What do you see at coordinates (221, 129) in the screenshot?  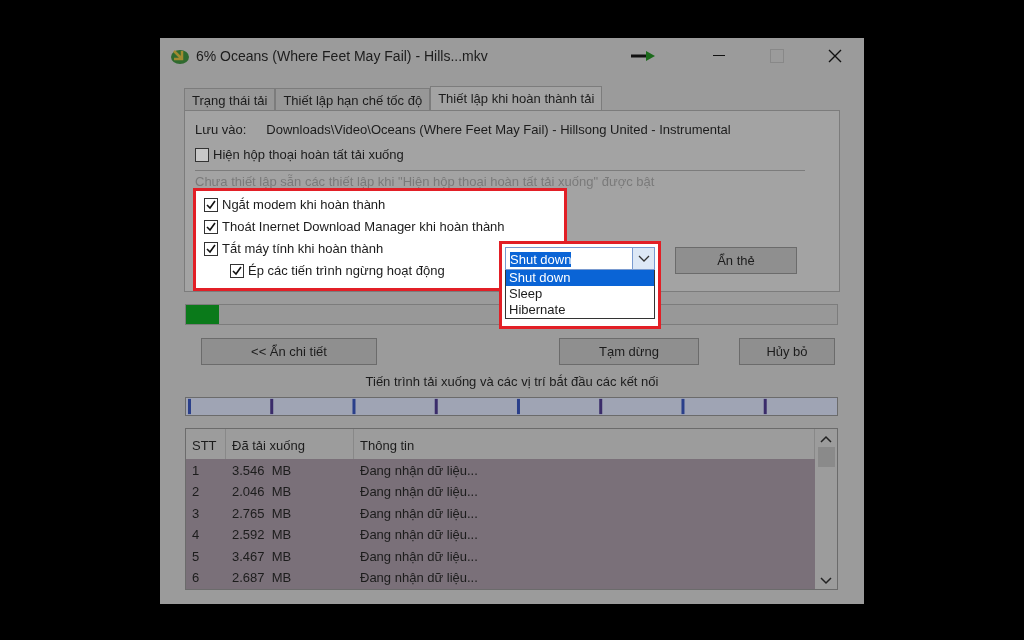 I see `save-to-label: Lưu vào:` at bounding box center [221, 129].